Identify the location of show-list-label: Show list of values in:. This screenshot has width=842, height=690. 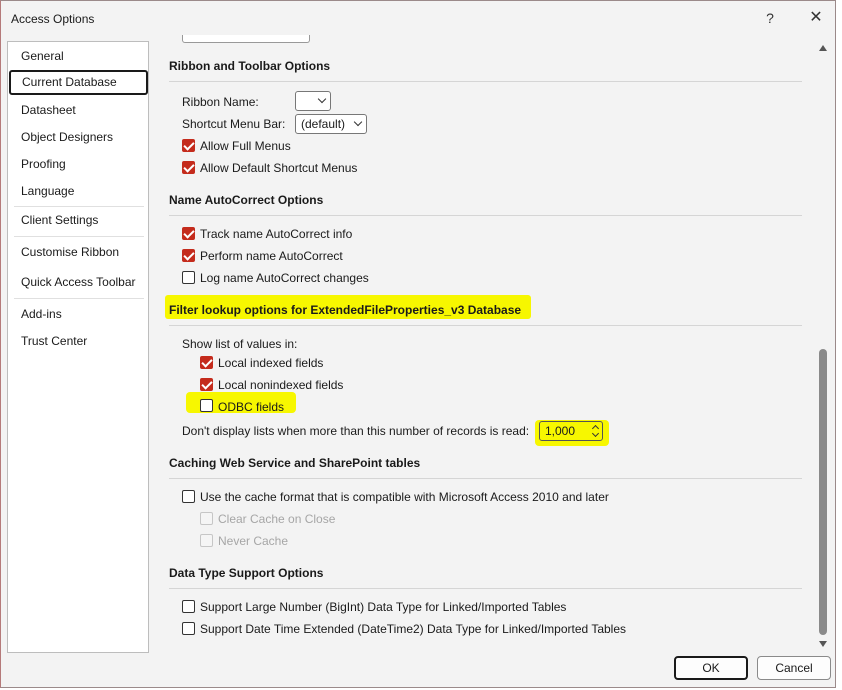
(240, 344).